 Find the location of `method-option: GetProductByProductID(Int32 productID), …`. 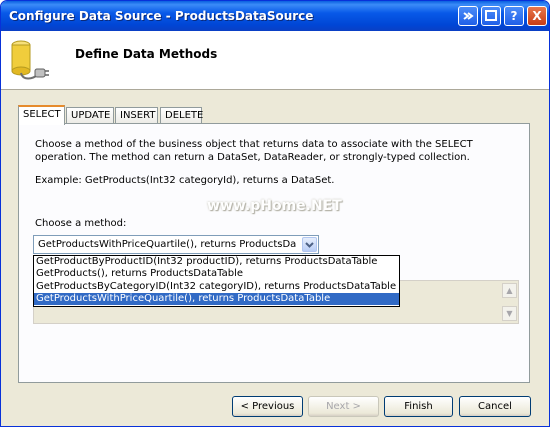

method-option: GetProductByProductID(Int32 productID), … is located at coordinates (216, 262).